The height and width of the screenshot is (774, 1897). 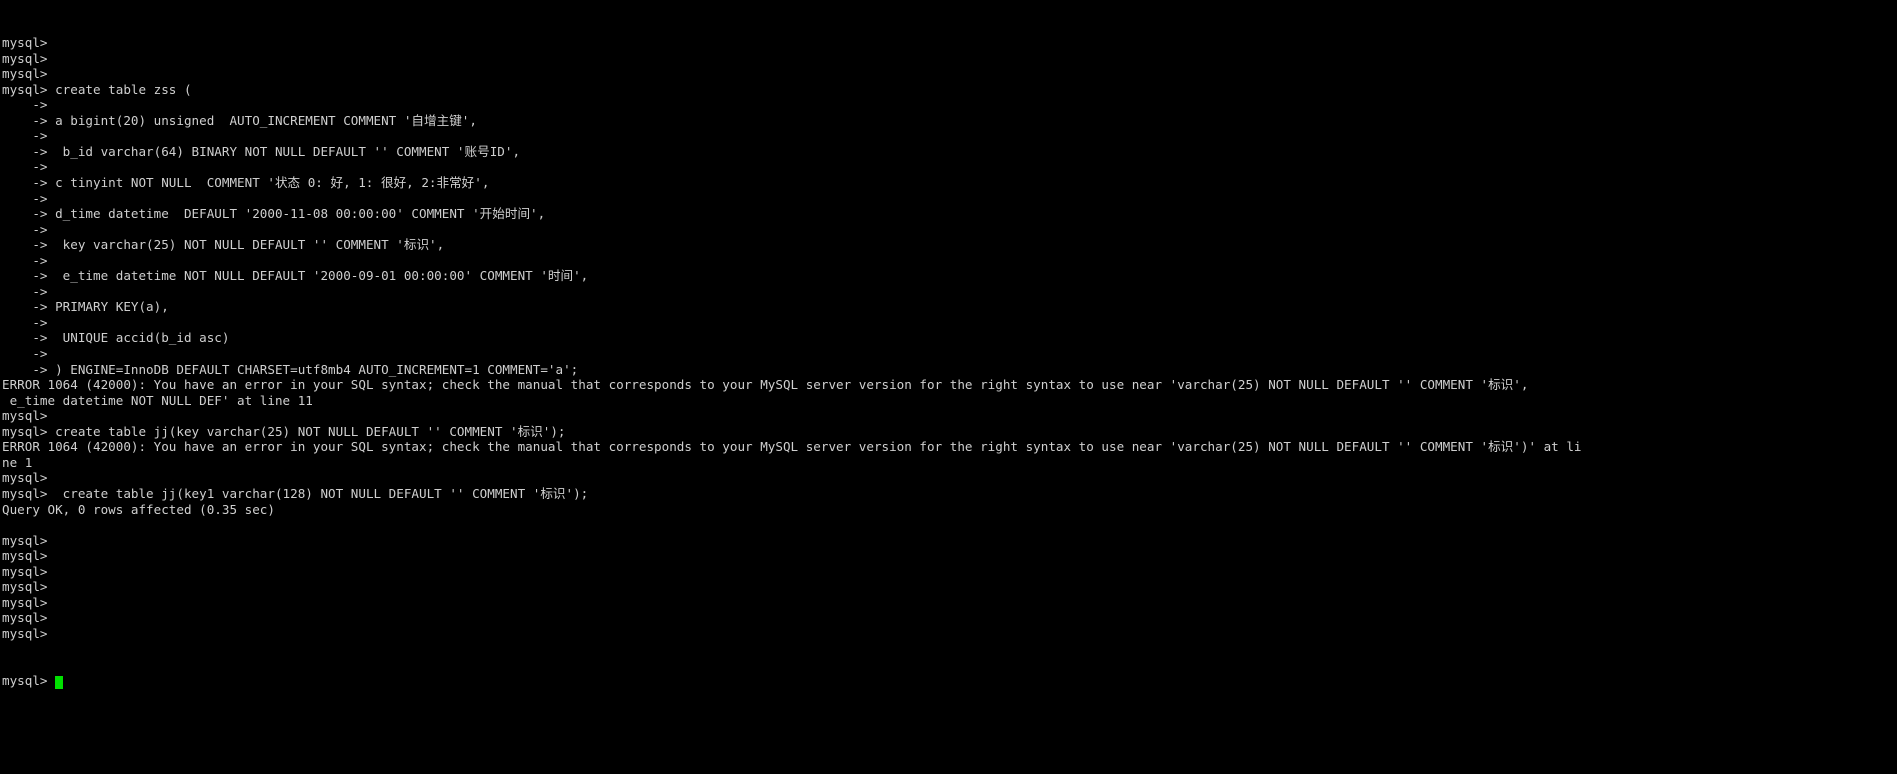 What do you see at coordinates (97, 89) in the screenshot?
I see `terminal-line: mysql> create table zss (` at bounding box center [97, 89].